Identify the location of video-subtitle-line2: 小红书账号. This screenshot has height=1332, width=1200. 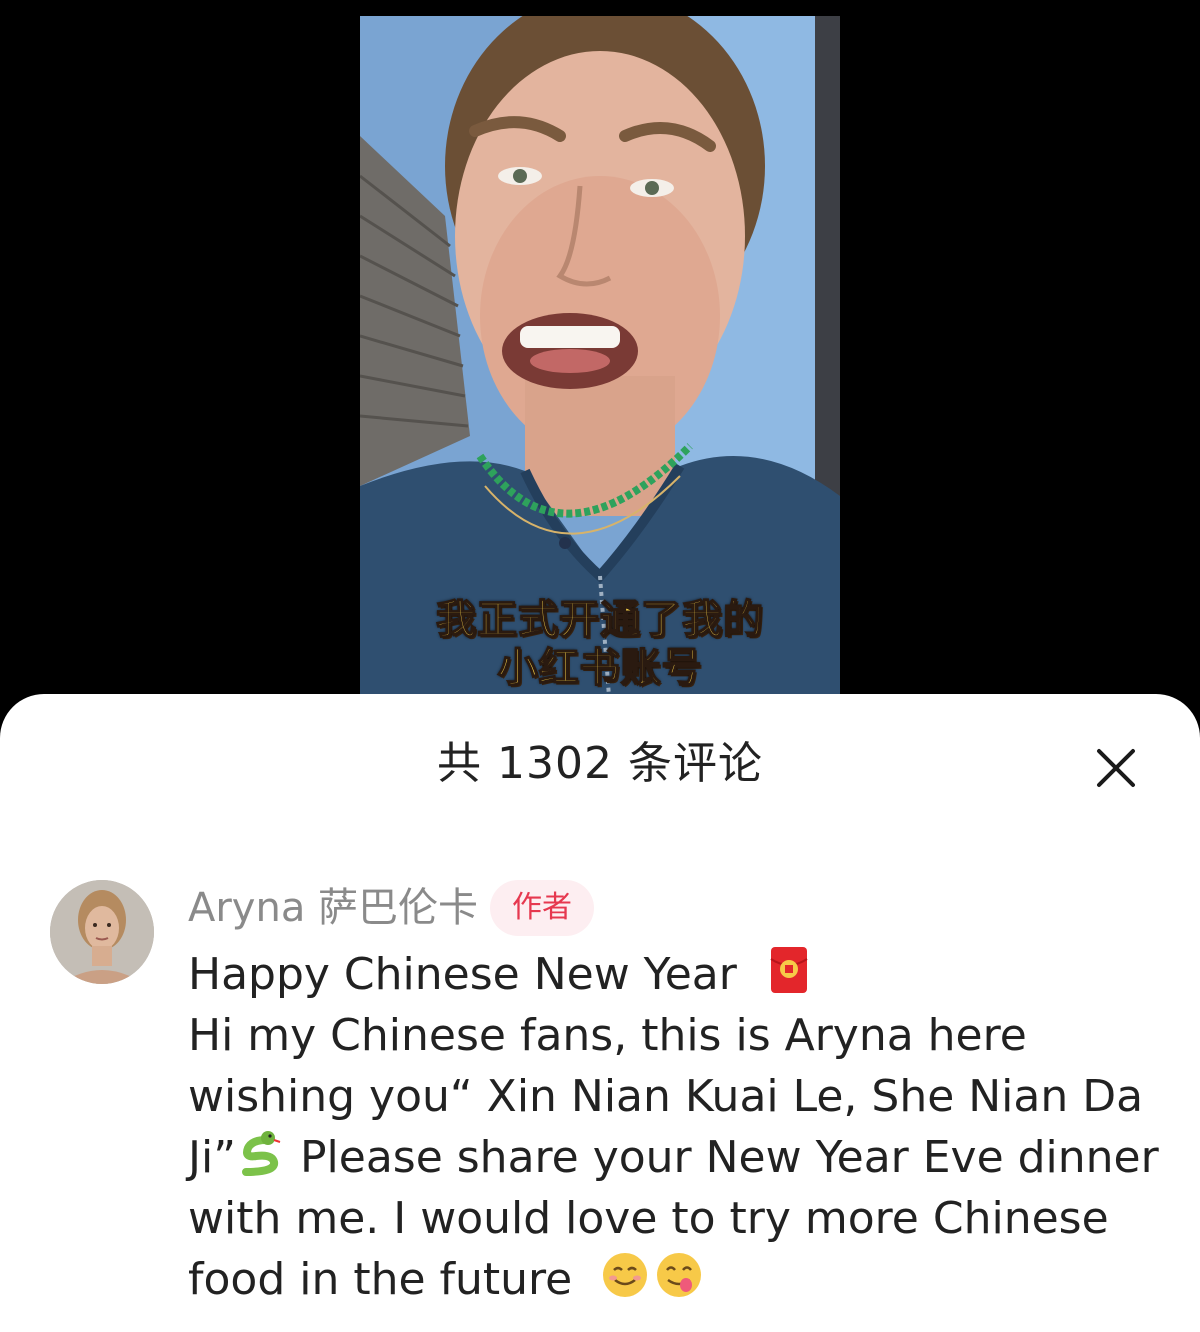
(600, 668).